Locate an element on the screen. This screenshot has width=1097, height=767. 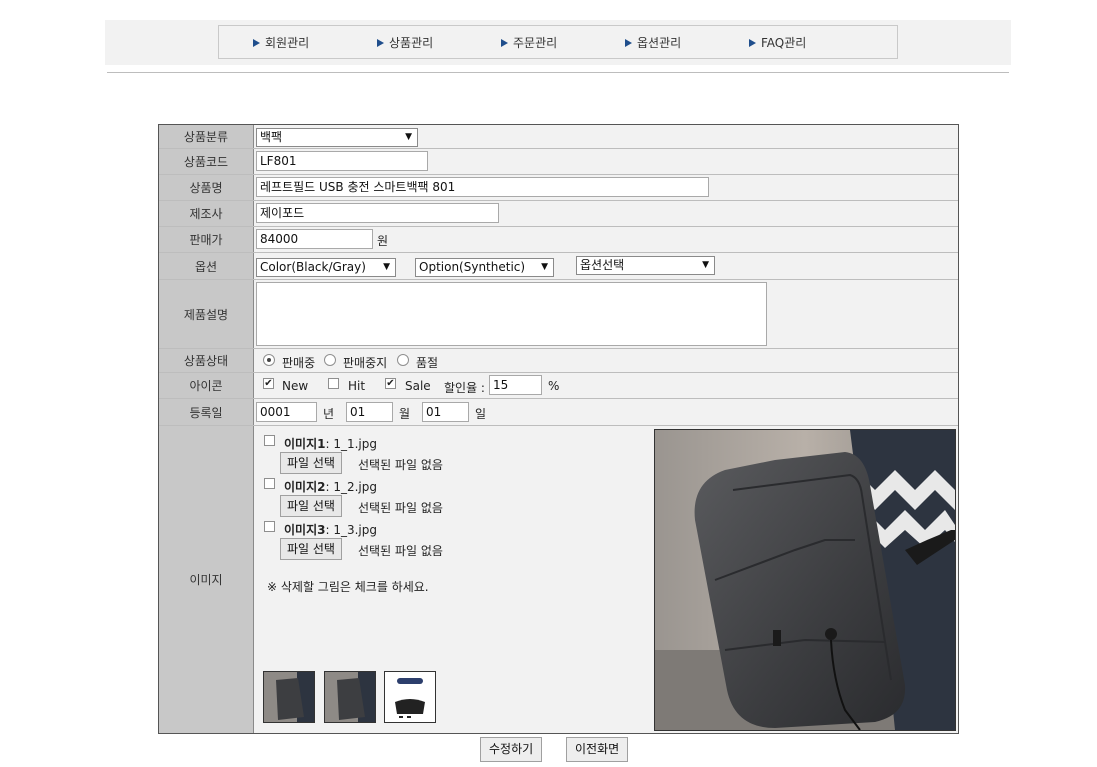
option-select: 옵션선택 ▼ is located at coordinates (645, 265).